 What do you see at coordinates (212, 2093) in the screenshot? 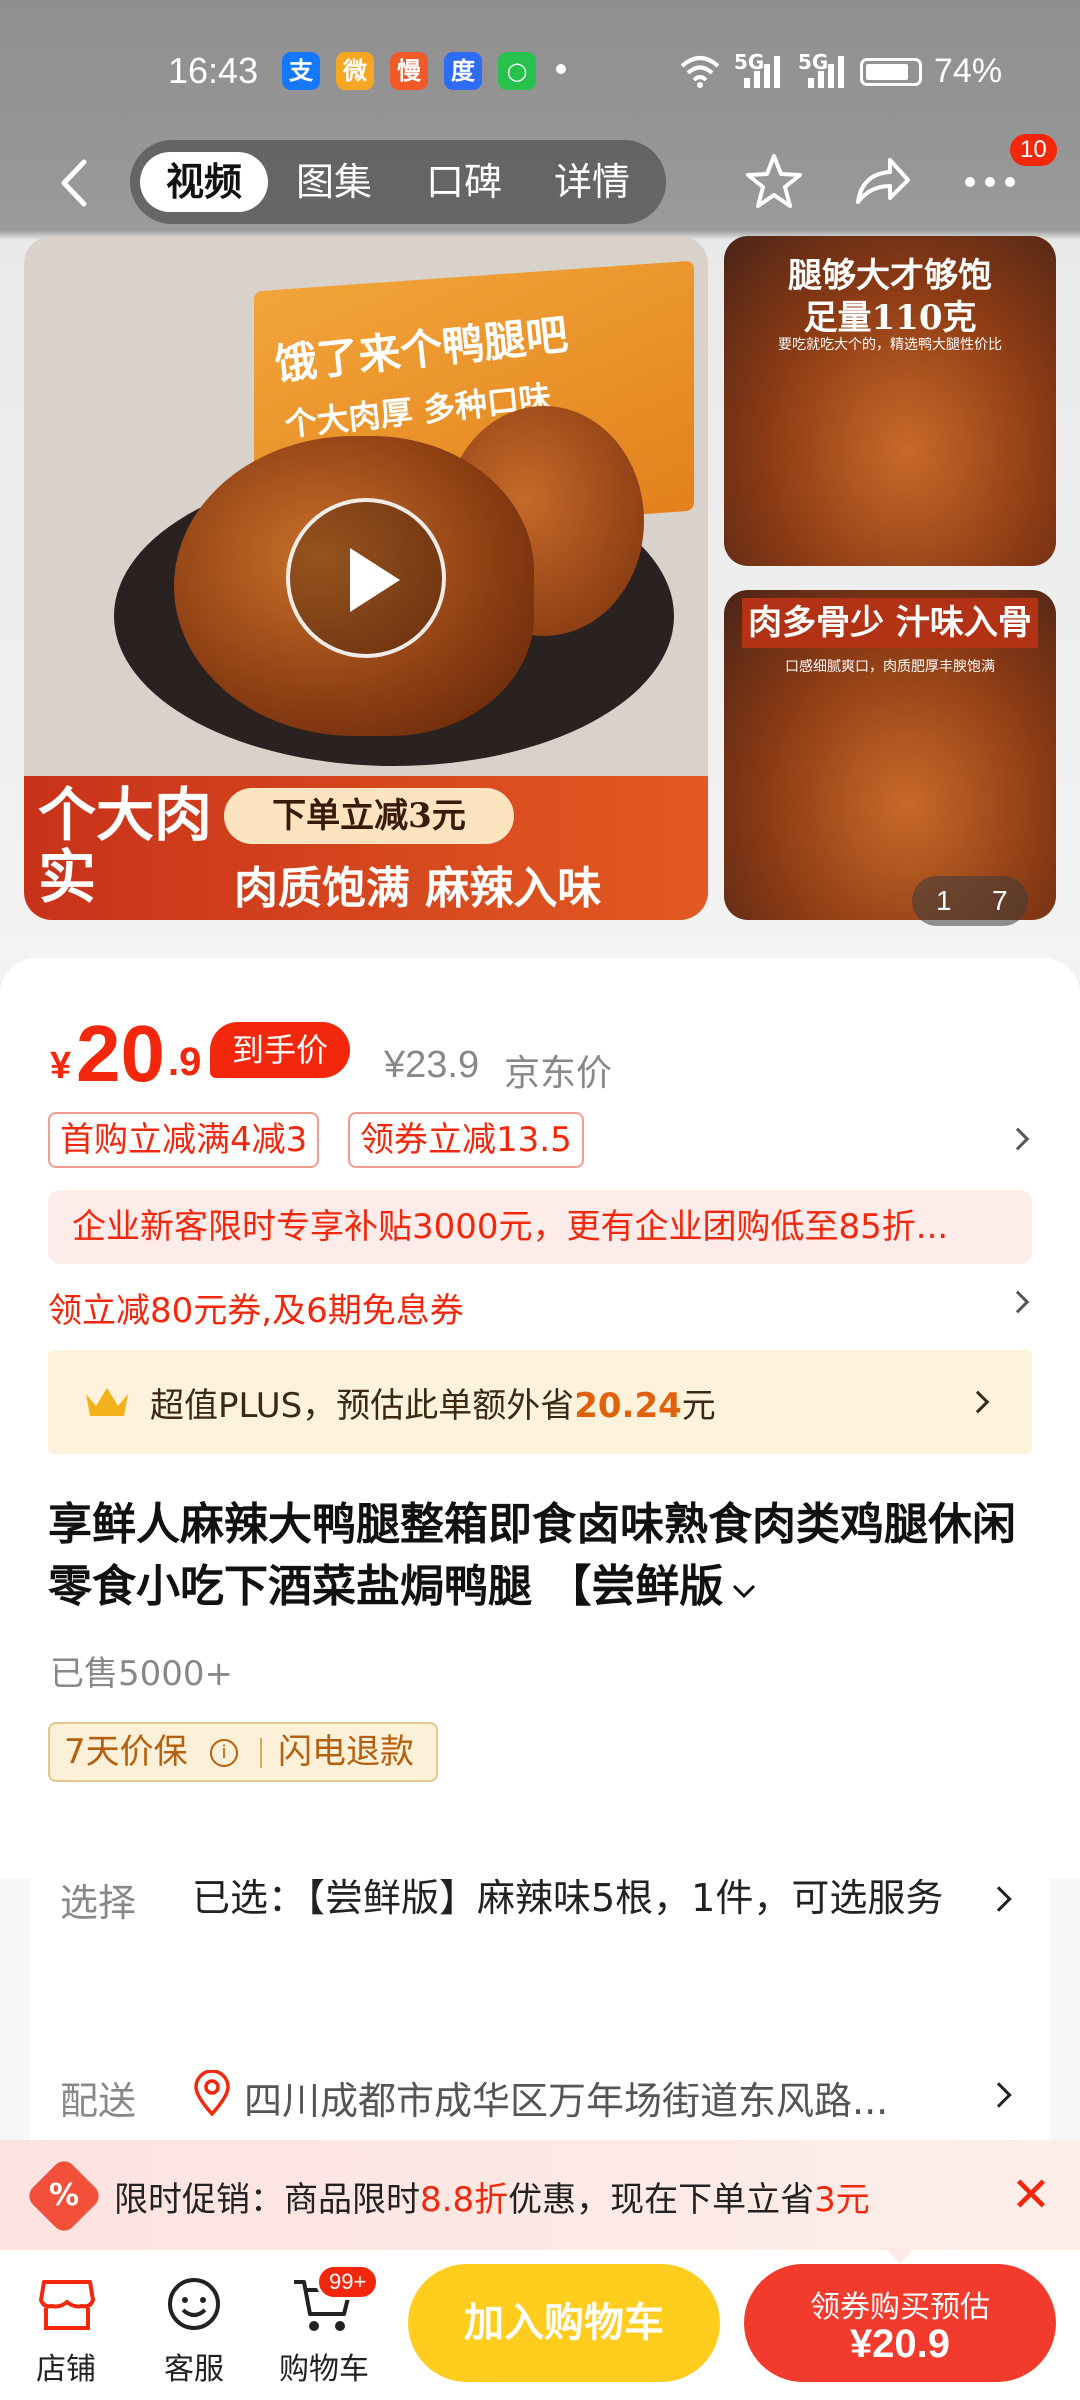
I see `location-pin-icon` at bounding box center [212, 2093].